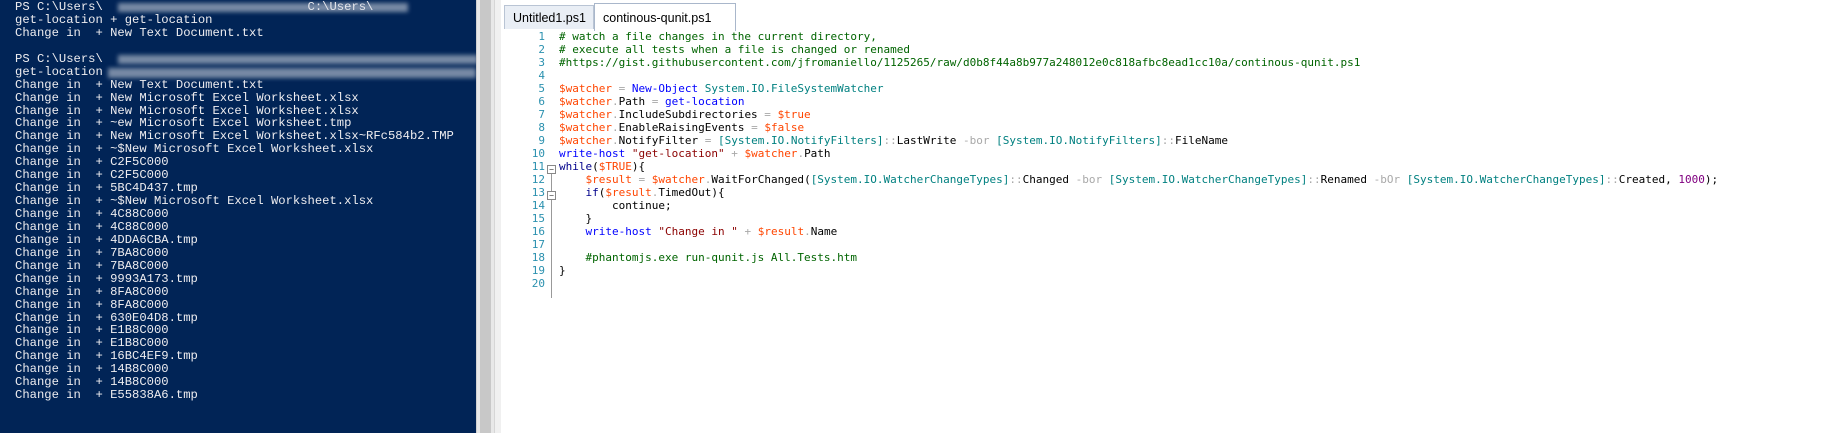  What do you see at coordinates (541, 140) in the screenshot?
I see `line-number: 9` at bounding box center [541, 140].